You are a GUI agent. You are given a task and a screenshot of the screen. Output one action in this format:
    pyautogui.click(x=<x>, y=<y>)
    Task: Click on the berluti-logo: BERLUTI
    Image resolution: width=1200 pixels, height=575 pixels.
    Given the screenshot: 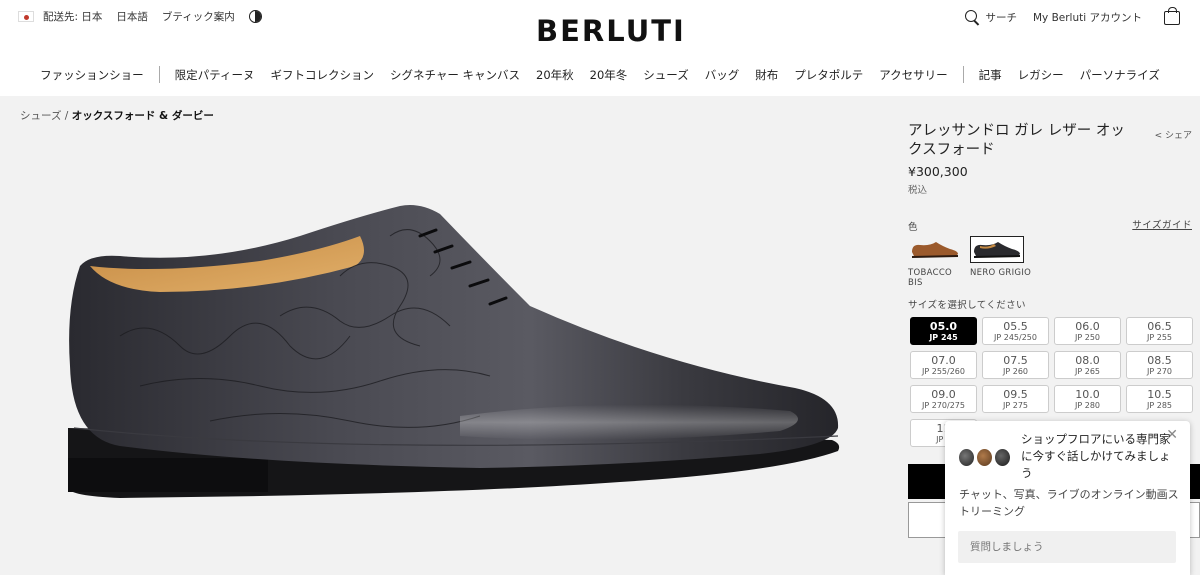 What is the action you would take?
    pyautogui.click(x=611, y=31)
    